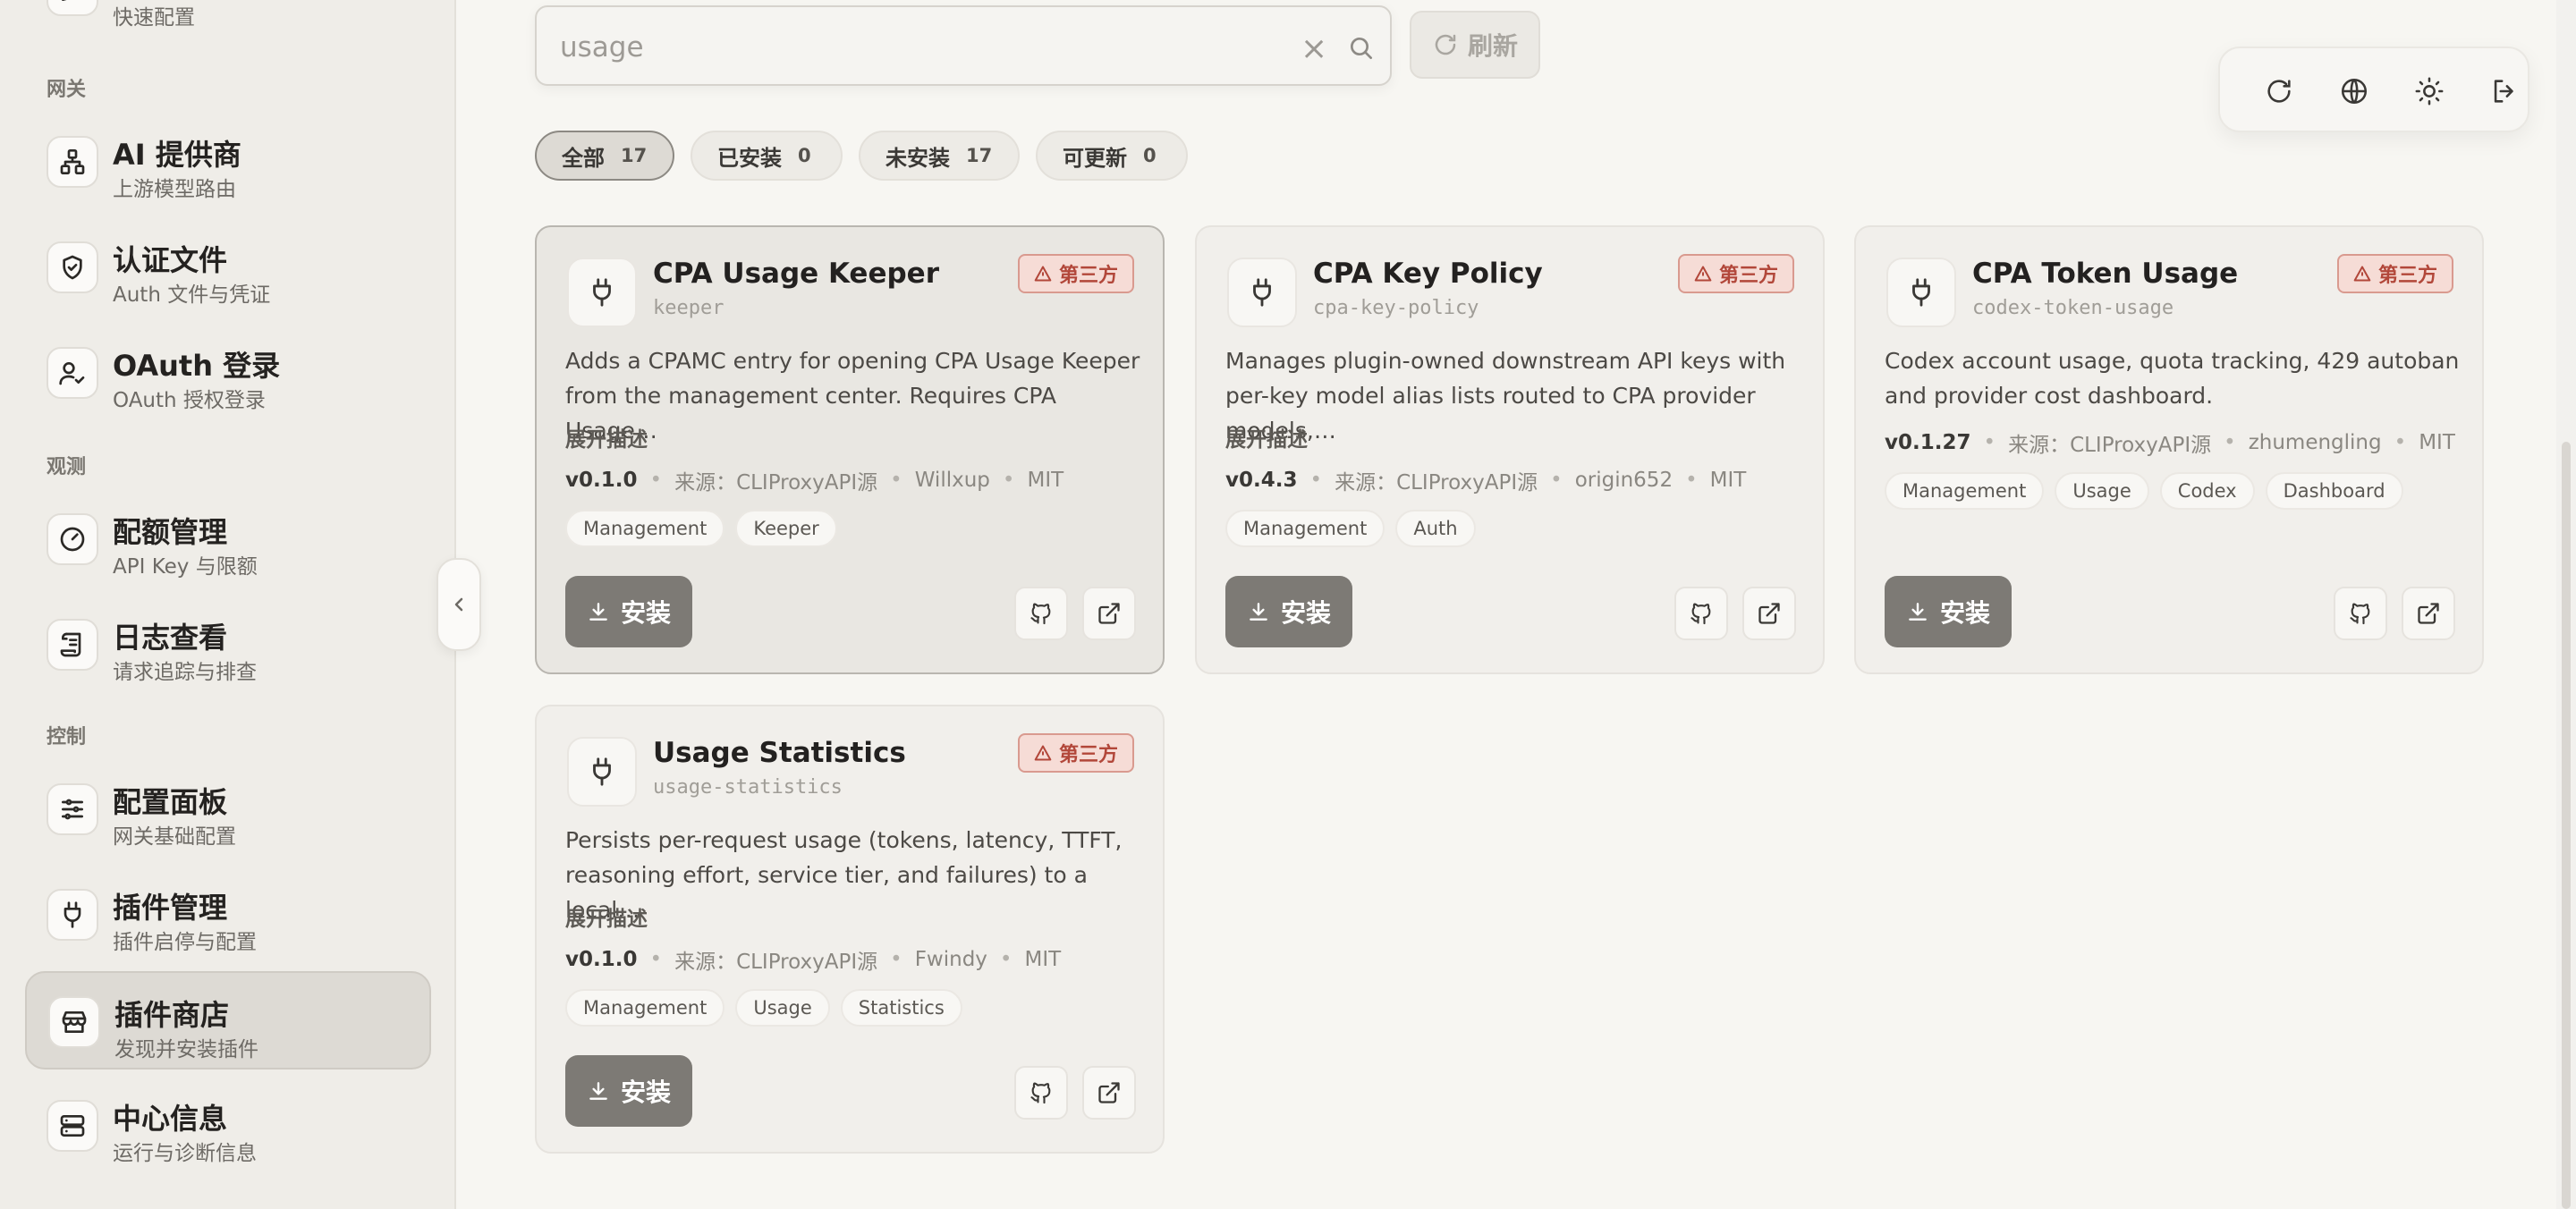 The height and width of the screenshot is (1209, 2576). What do you see at coordinates (2279, 91) in the screenshot?
I see `reload-button` at bounding box center [2279, 91].